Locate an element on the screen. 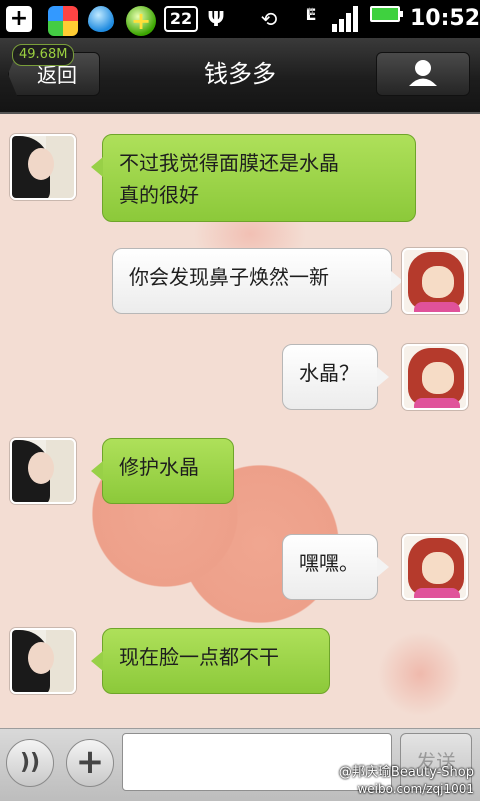 The height and width of the screenshot is (801, 480). chat-header: 49.68M 返回 钱多多 is located at coordinates (240, 76).